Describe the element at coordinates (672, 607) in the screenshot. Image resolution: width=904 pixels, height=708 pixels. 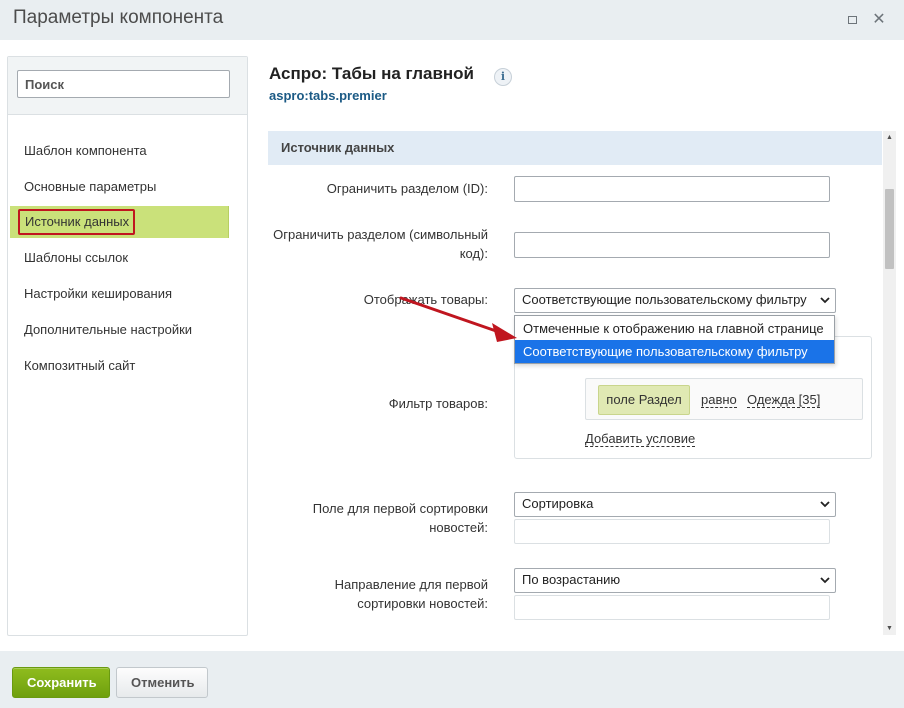
I see `order1-custom-input` at that location.